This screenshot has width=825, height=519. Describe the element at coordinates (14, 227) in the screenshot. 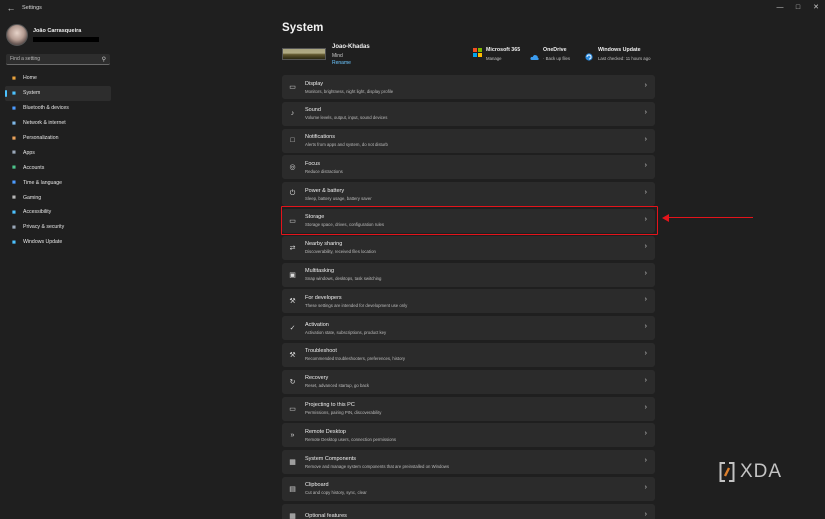

I see `shield-icon: ■` at that location.